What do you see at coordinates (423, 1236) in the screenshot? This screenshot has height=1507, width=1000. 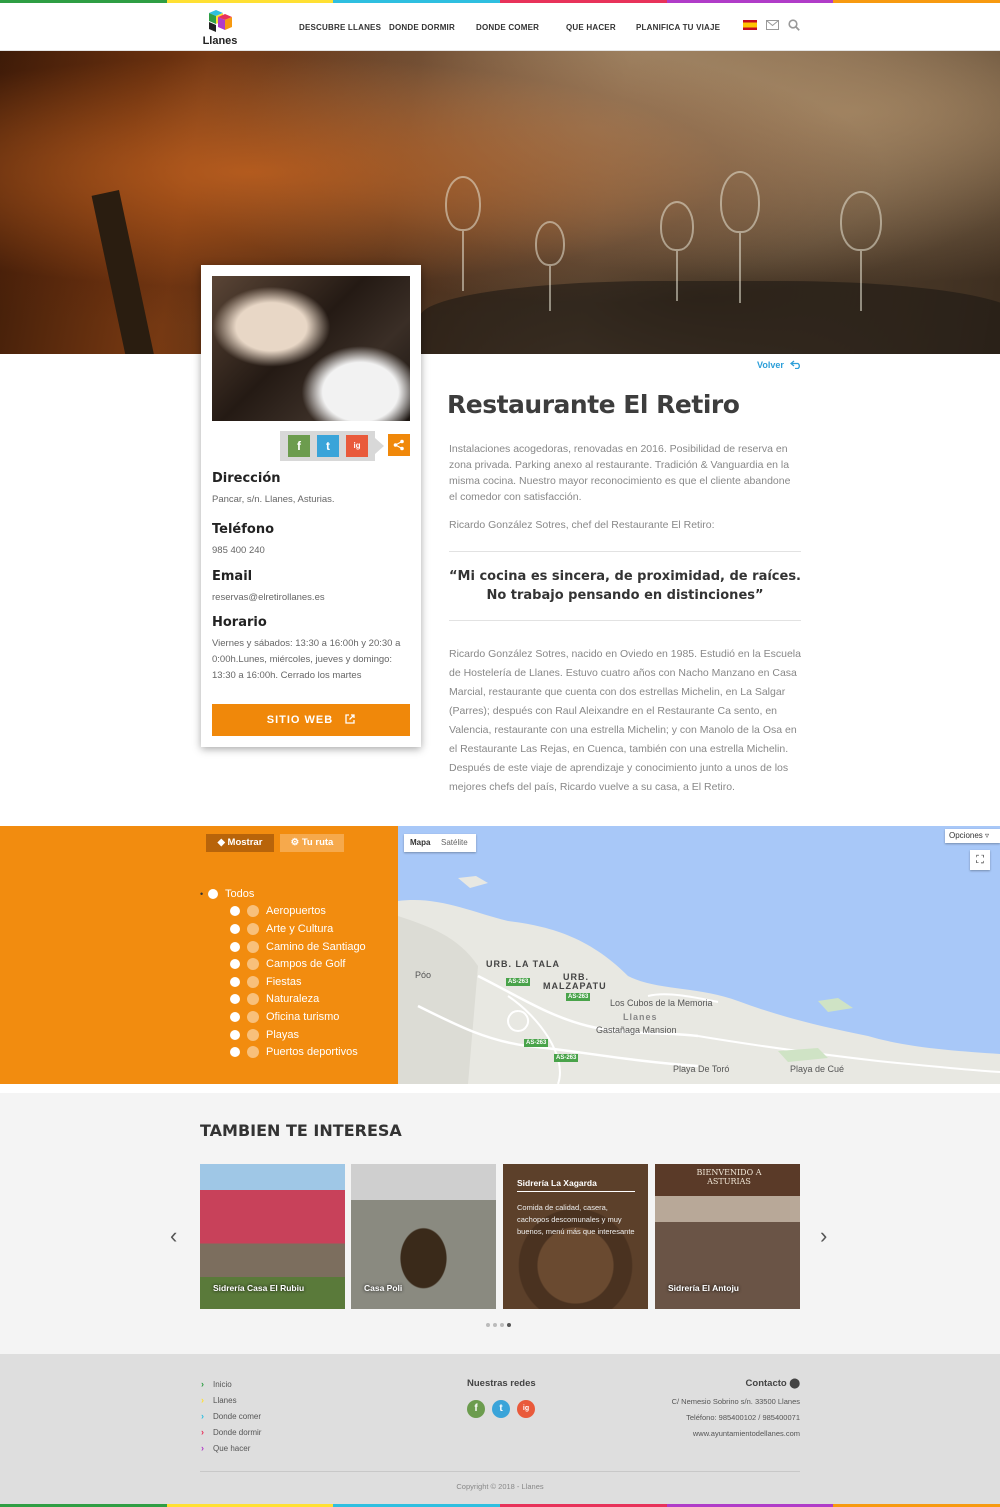 I see `related-card: Casa Poli` at bounding box center [423, 1236].